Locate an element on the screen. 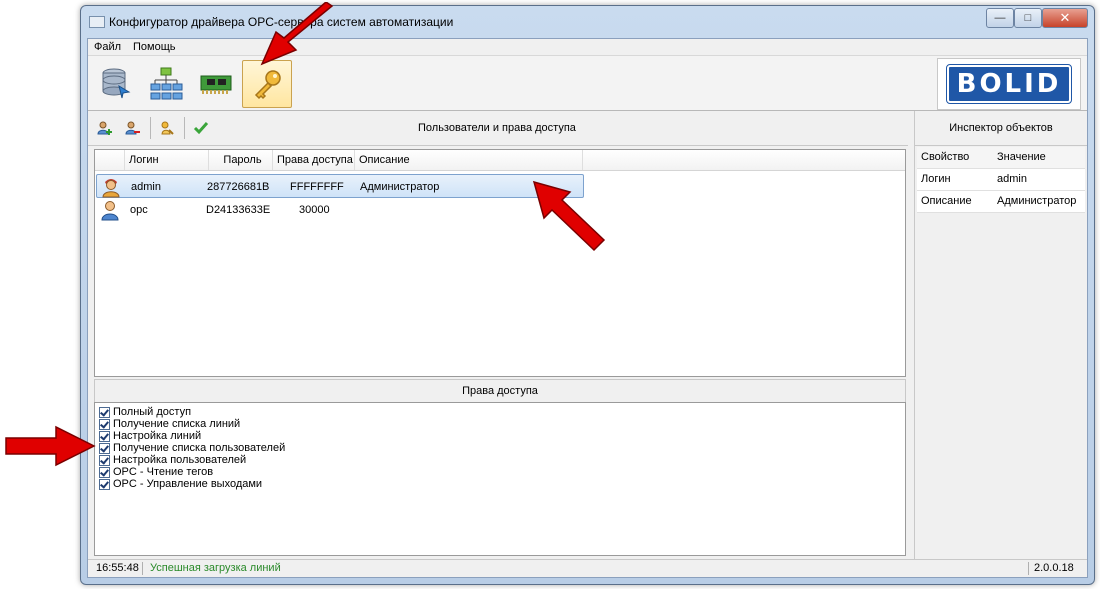  user-login: opc is located at coordinates (139, 210).